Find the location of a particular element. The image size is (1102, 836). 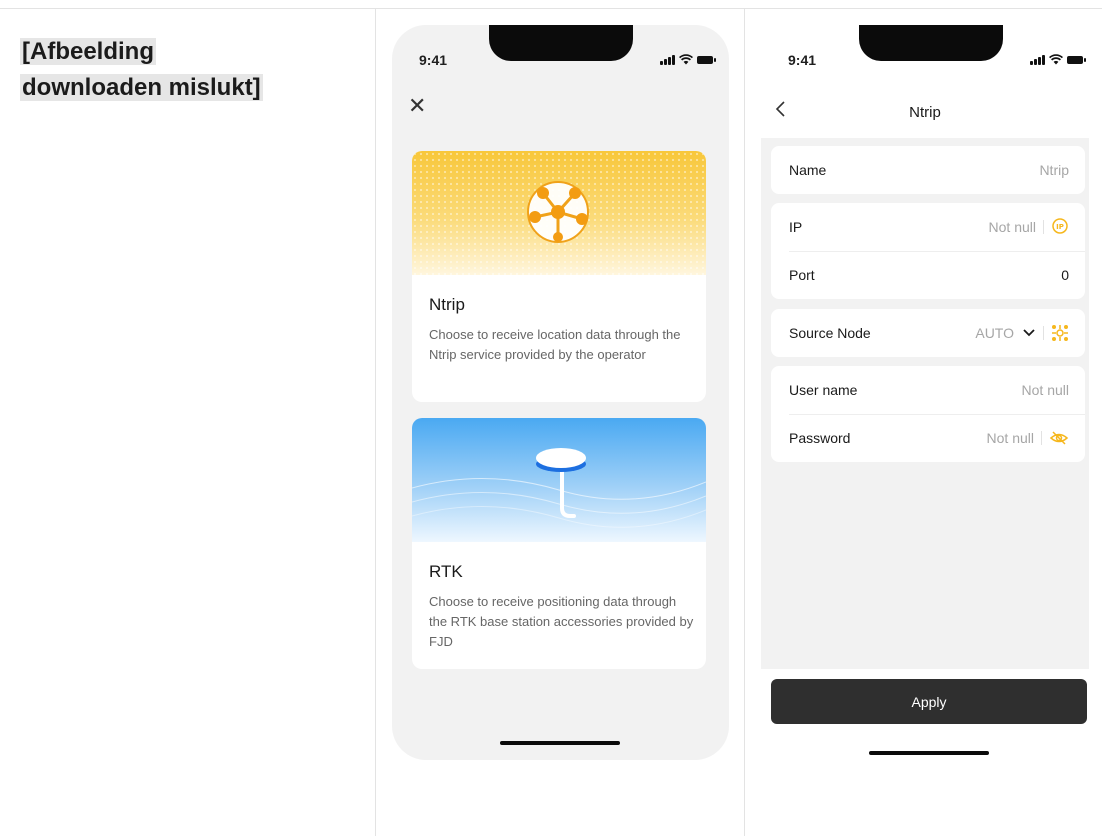

source-node-field: Source Node AUTO is located at coordinates (928, 333).